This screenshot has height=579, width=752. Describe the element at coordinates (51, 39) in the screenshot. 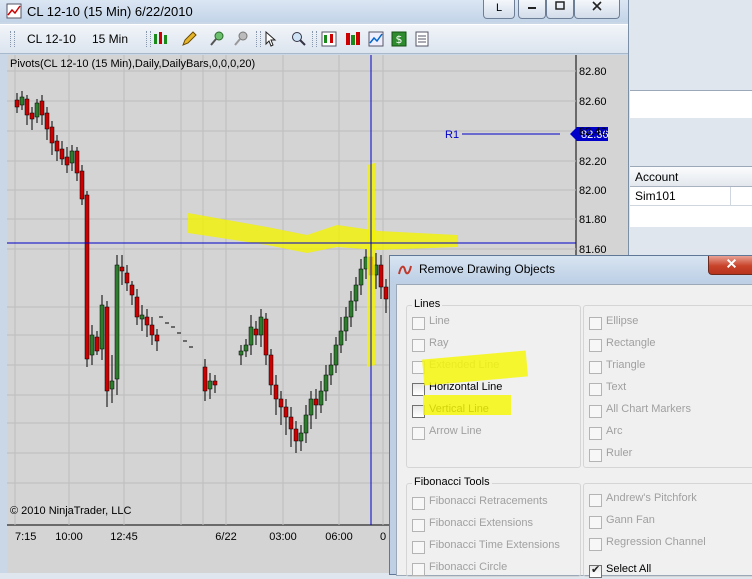

I see `instrument-selector: CL 12-10` at that location.